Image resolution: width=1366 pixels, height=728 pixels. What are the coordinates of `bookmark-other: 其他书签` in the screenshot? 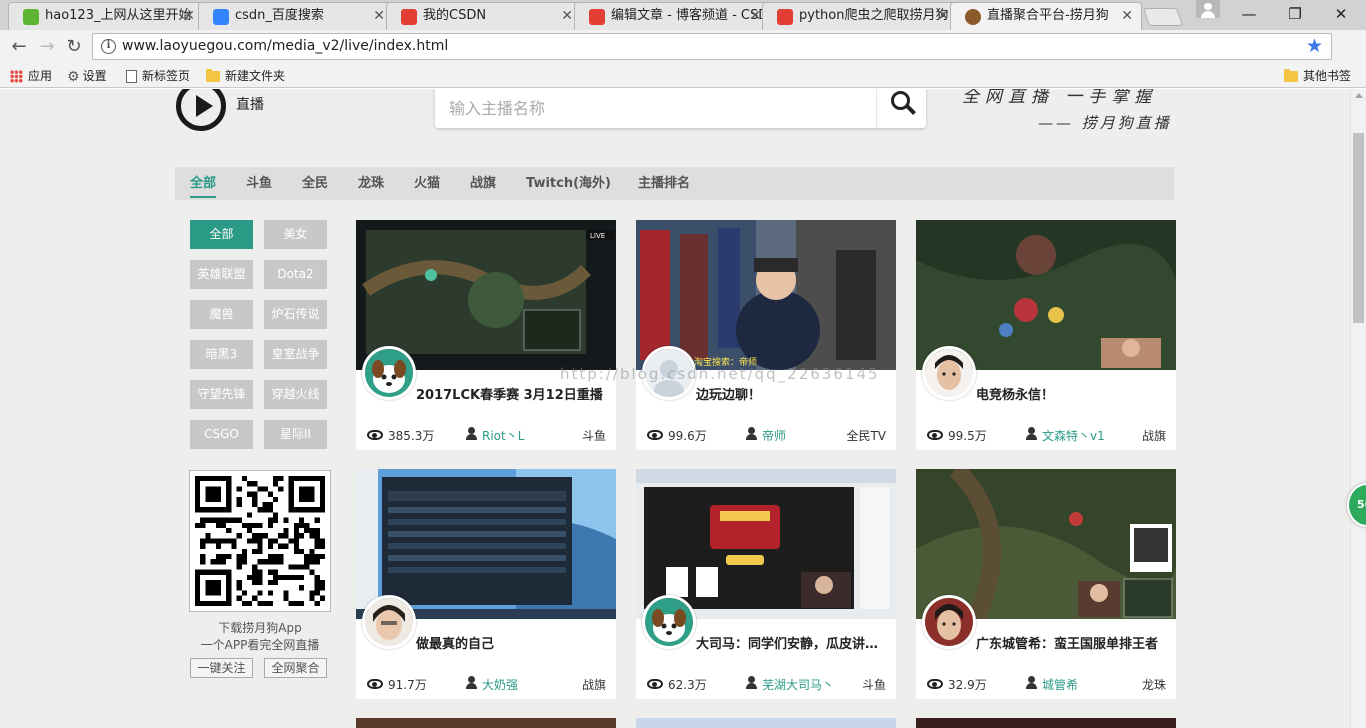 It's located at (1317, 76).